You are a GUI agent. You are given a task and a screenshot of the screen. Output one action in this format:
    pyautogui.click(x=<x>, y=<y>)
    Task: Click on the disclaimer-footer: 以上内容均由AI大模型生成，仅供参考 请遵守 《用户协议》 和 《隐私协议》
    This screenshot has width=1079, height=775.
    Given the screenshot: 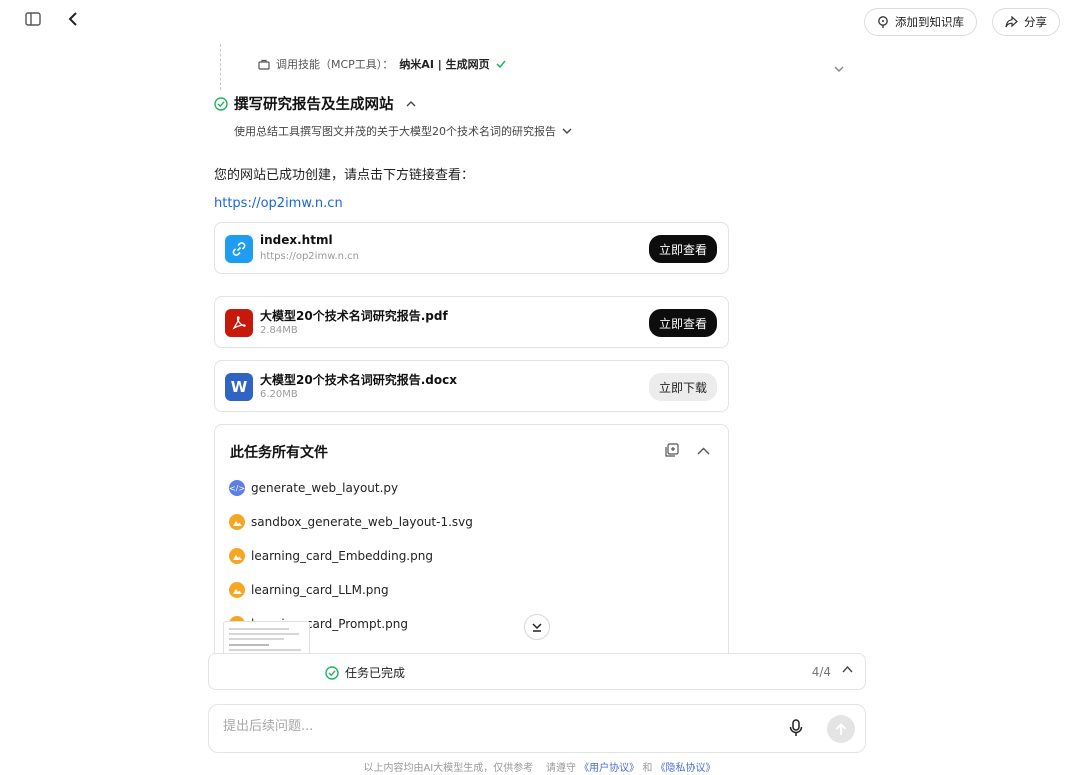 What is the action you would take?
    pyautogui.click(x=539, y=766)
    